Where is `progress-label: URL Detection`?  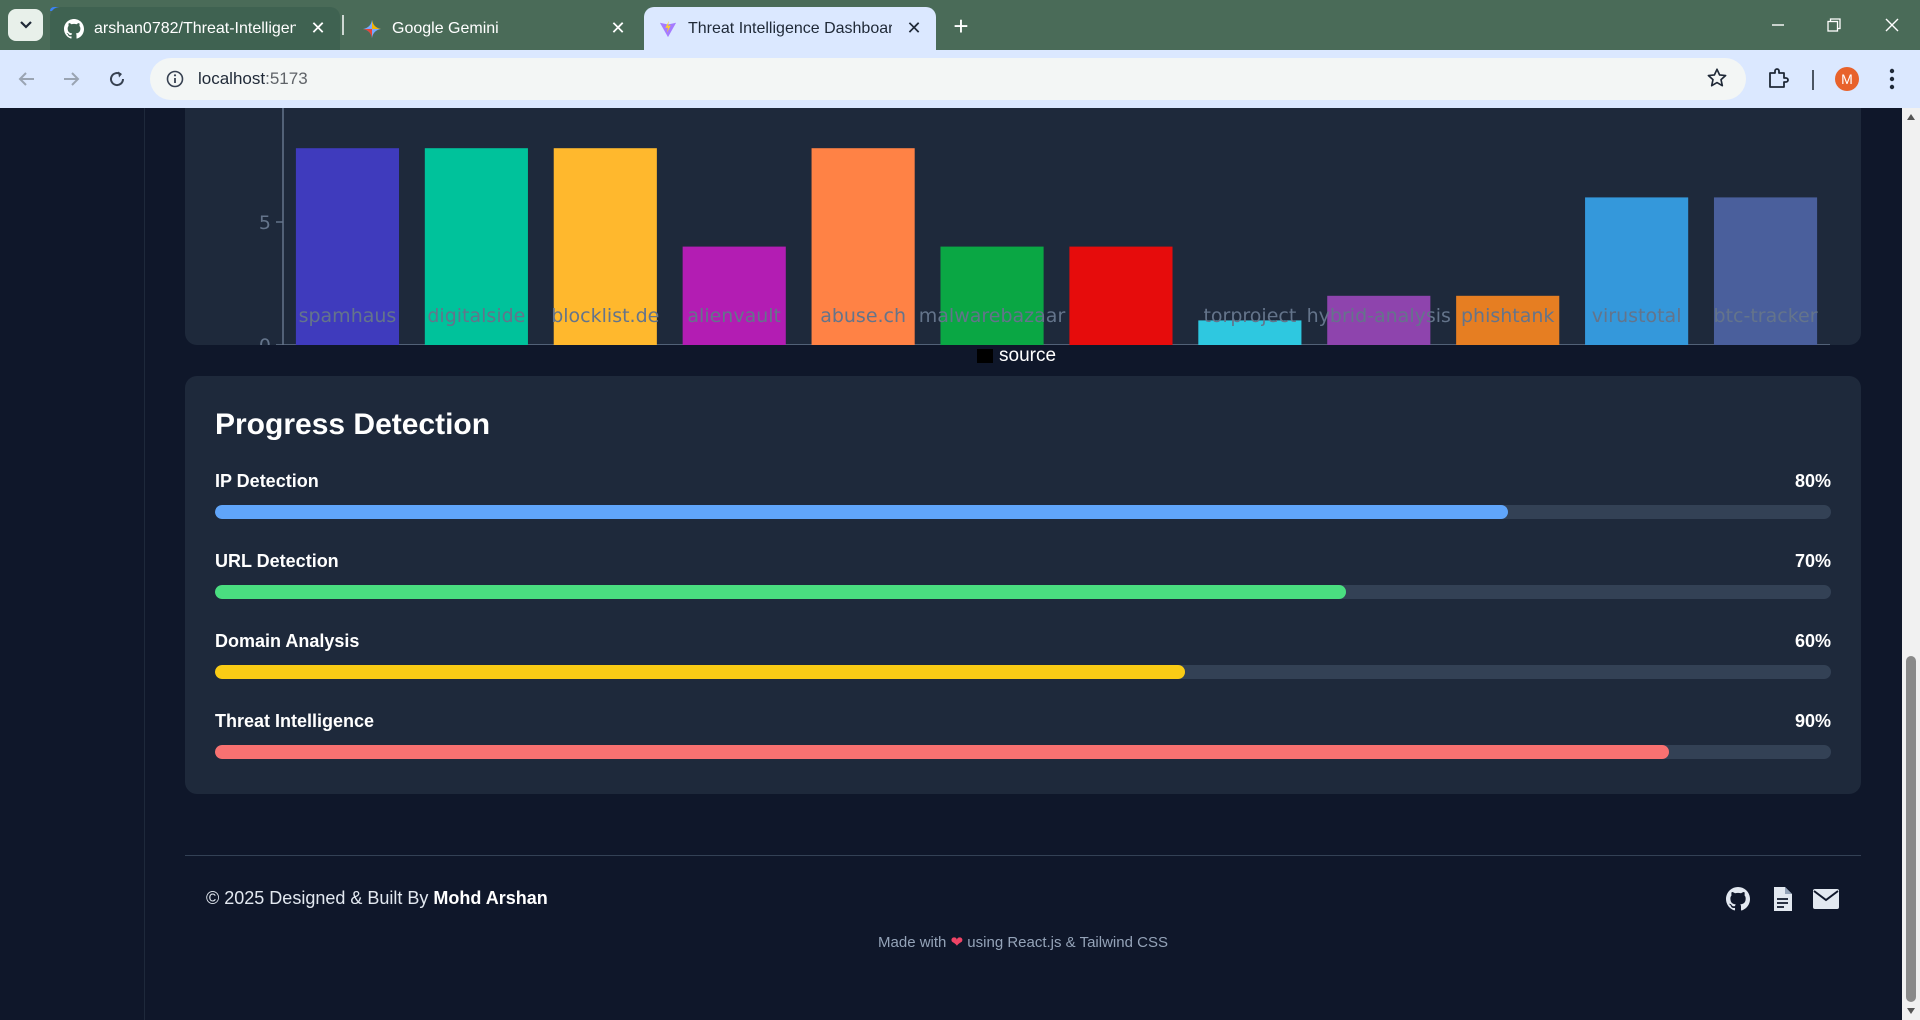 progress-label: URL Detection is located at coordinates (277, 561).